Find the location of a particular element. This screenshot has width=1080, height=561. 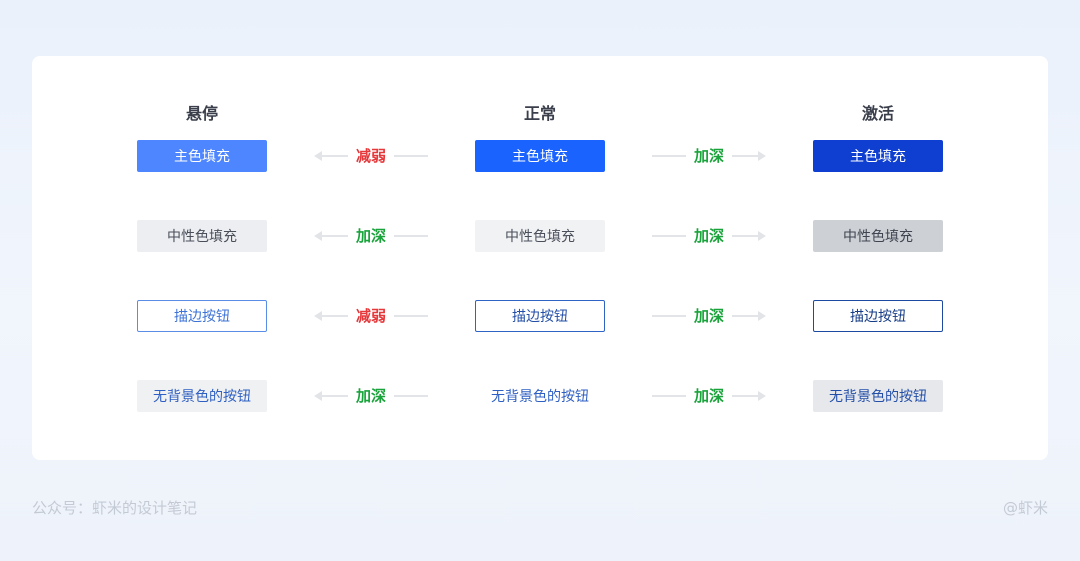

outline-button-hover: 描边按钮 is located at coordinates (202, 316).